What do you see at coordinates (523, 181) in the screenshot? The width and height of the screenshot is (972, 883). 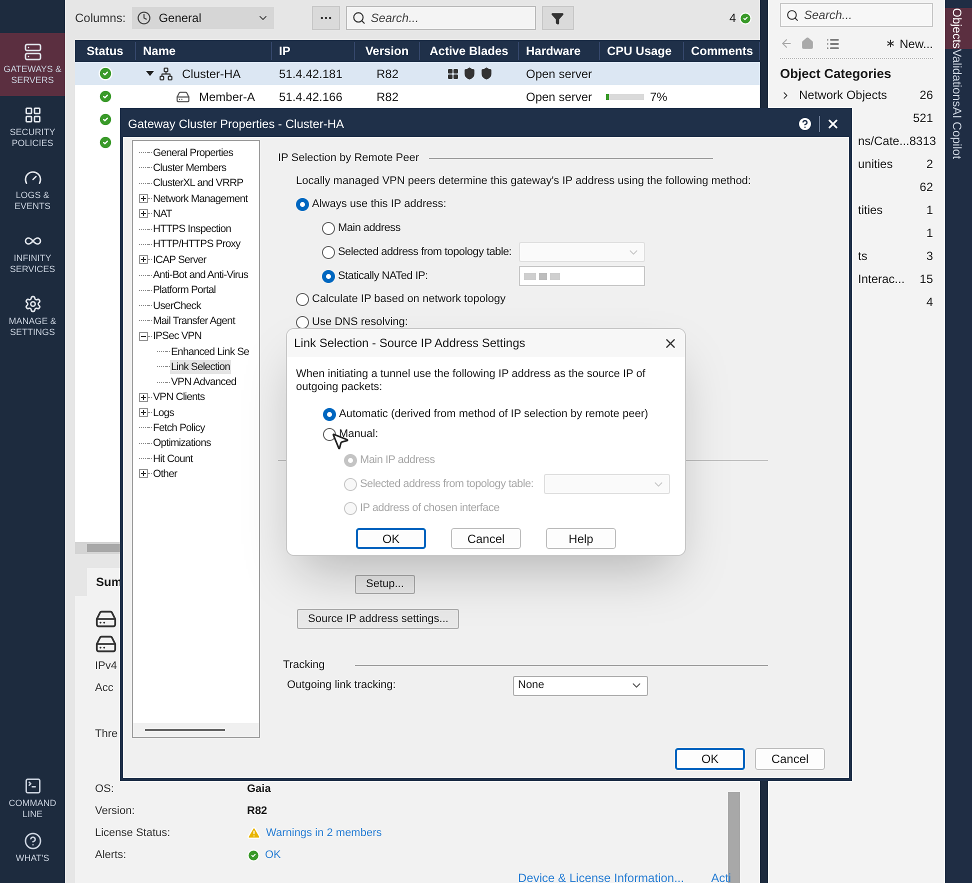 I see `description: Locally managed VPN peers determine this gateway's IP address using the following method:` at bounding box center [523, 181].